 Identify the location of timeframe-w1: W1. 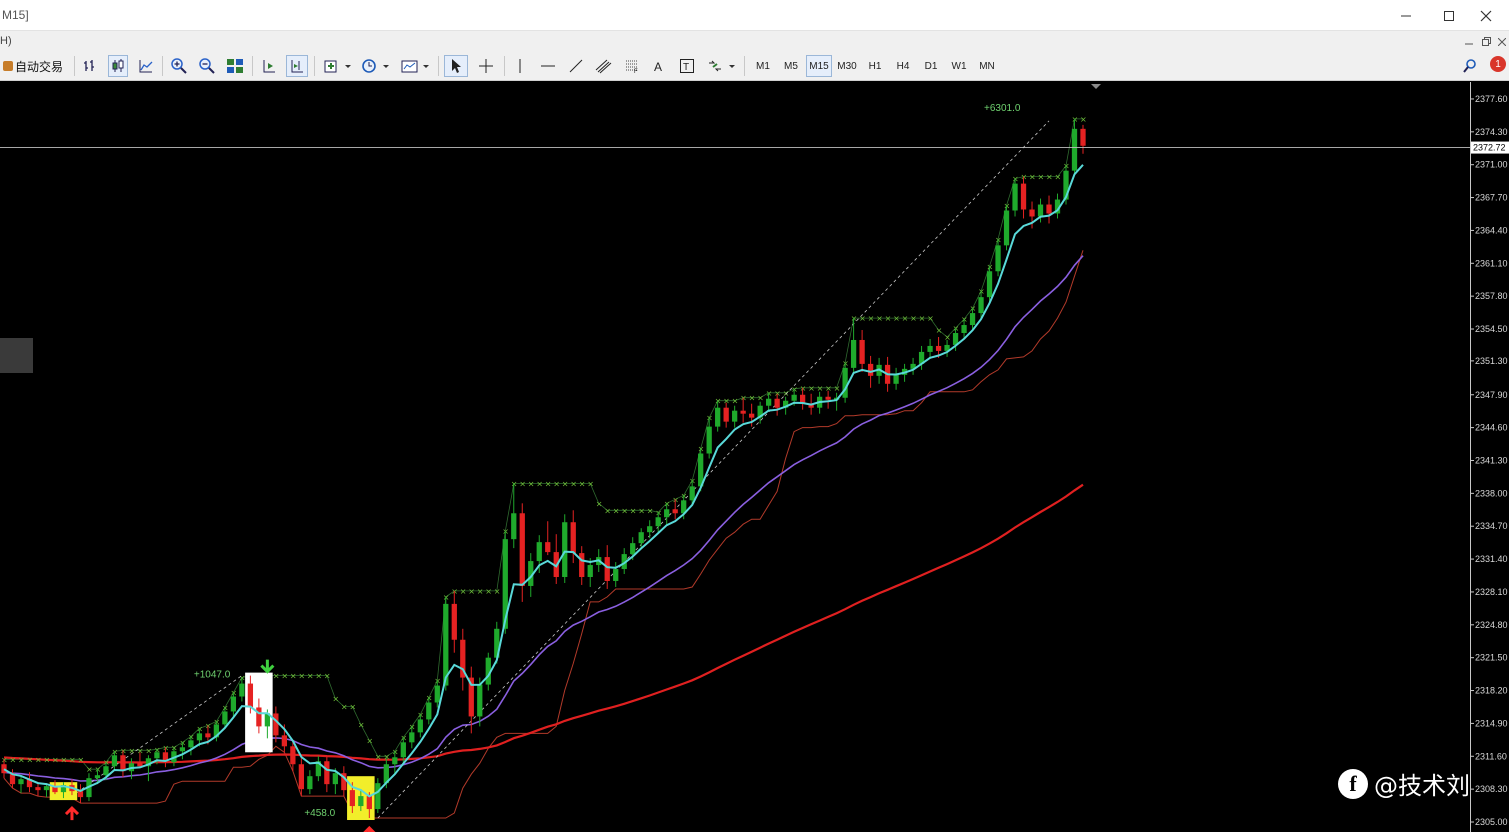
(959, 66).